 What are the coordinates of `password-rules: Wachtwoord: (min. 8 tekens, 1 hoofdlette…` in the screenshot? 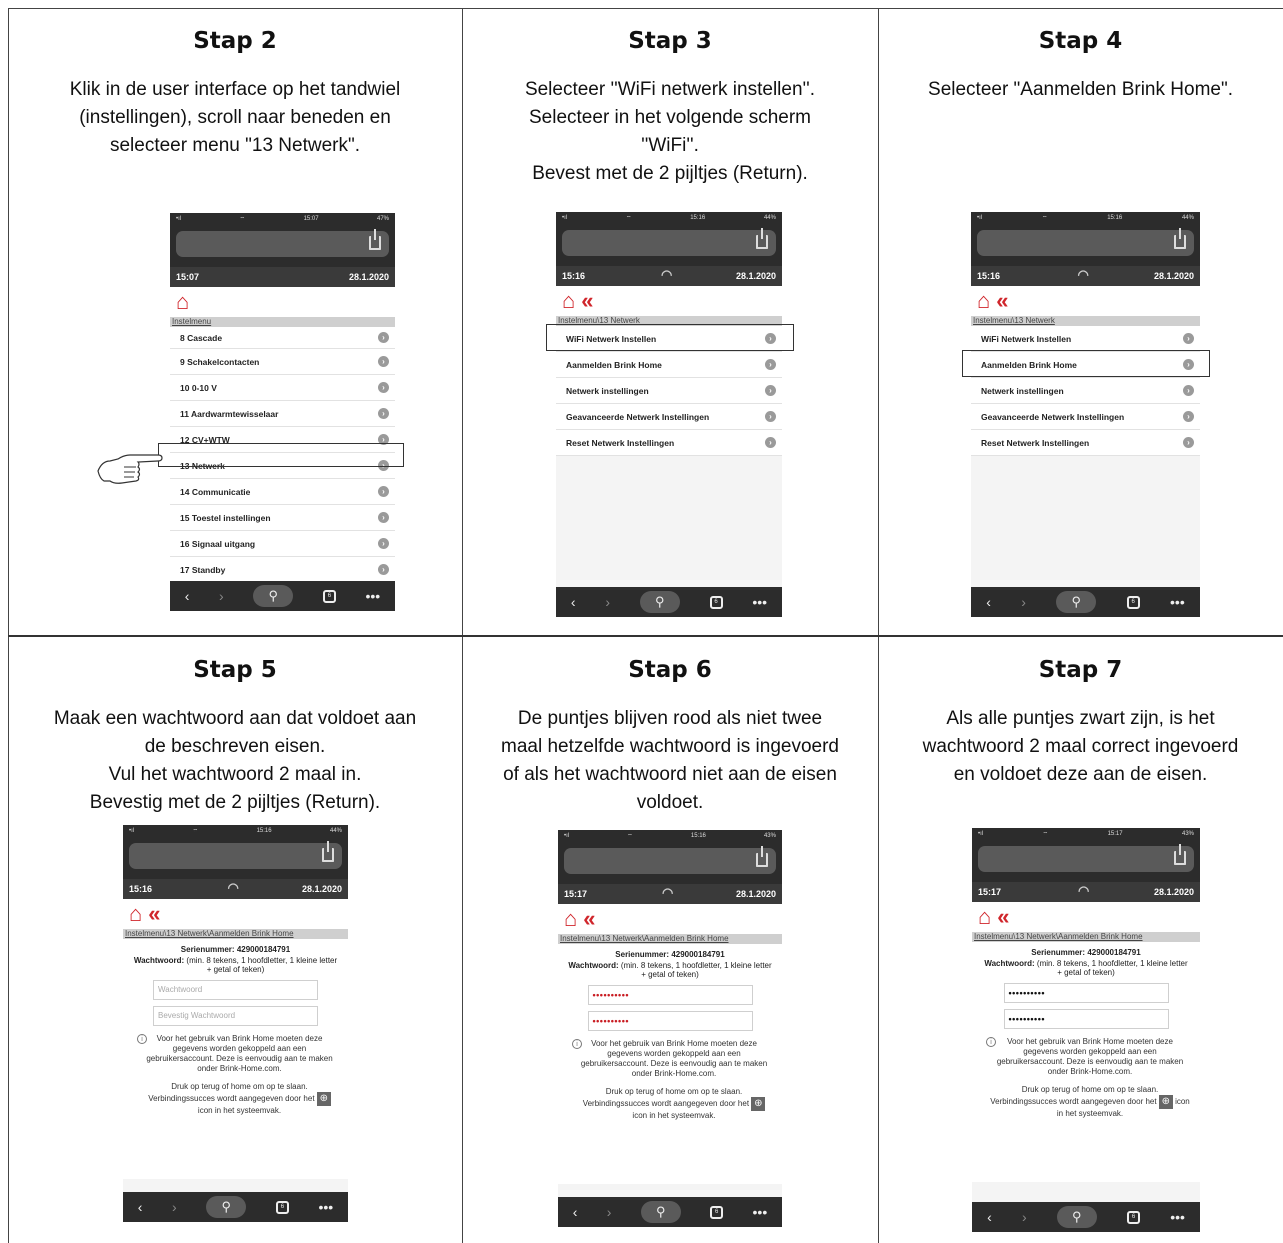 It's located at (235, 965).